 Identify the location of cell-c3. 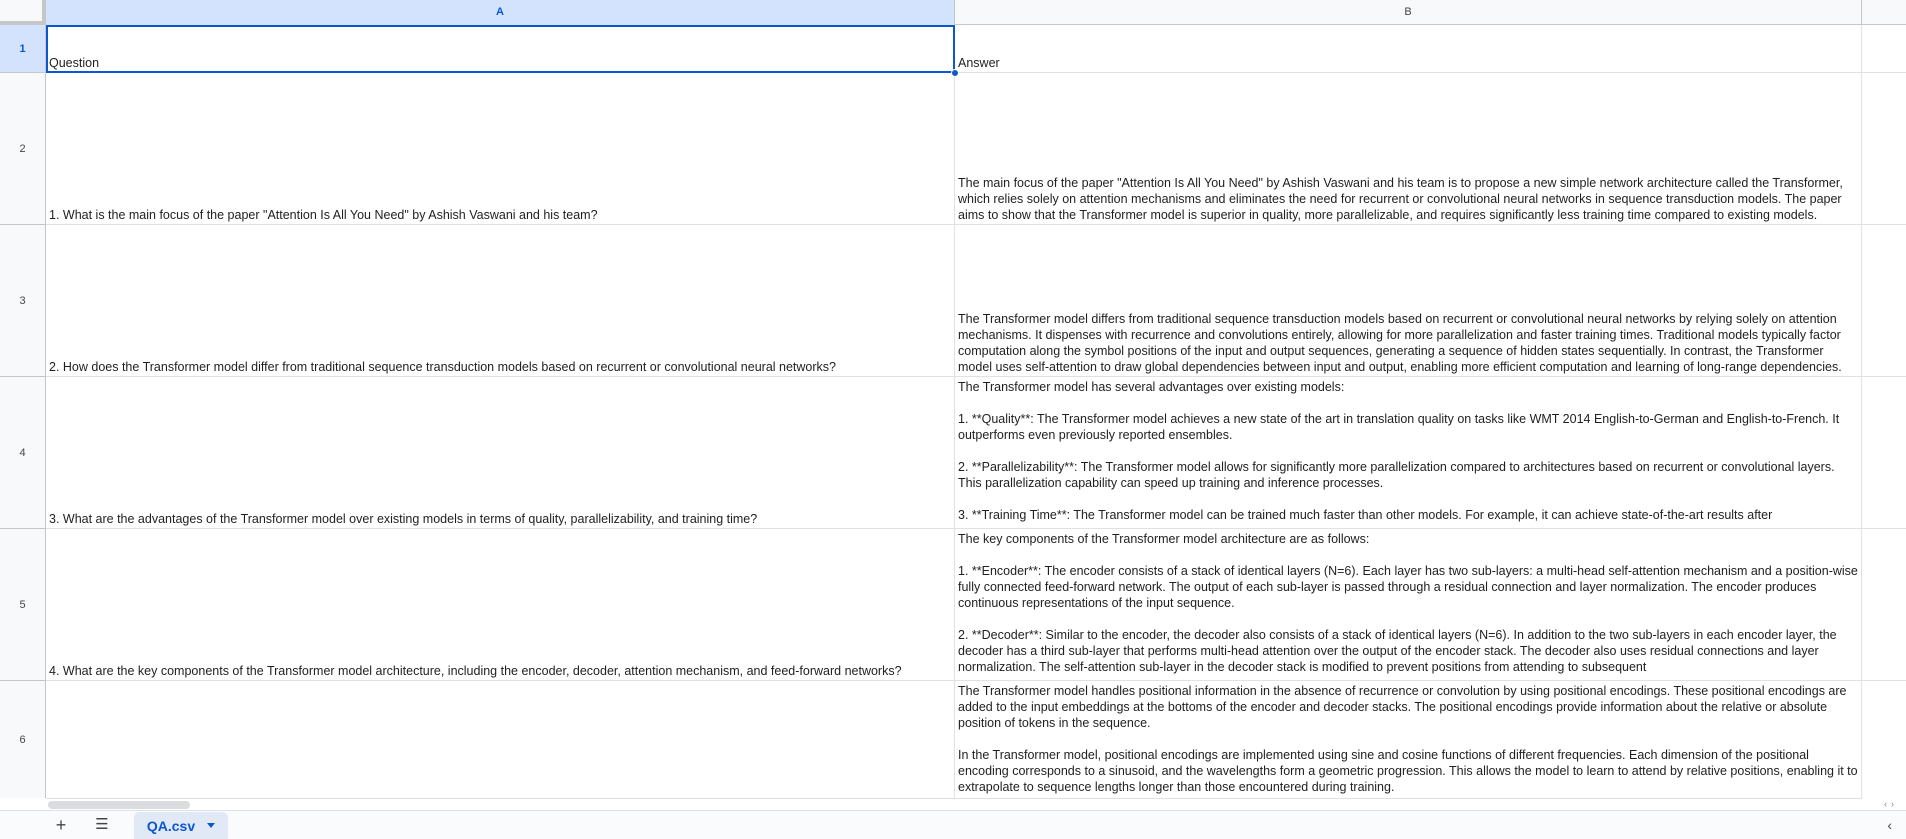
(1884, 301).